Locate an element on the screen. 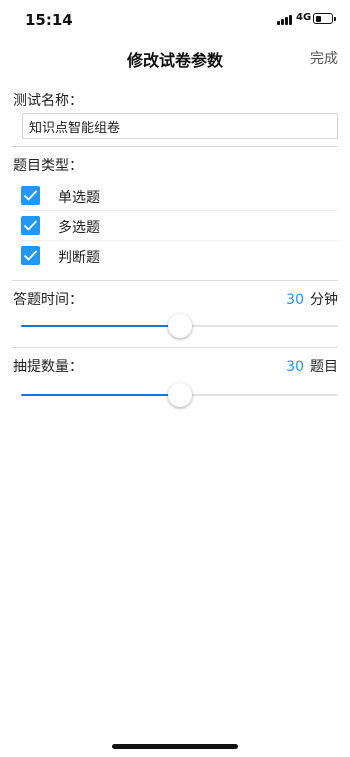 This screenshot has height=757, width=350. answer-time-value: 30 分钟 is located at coordinates (312, 299).